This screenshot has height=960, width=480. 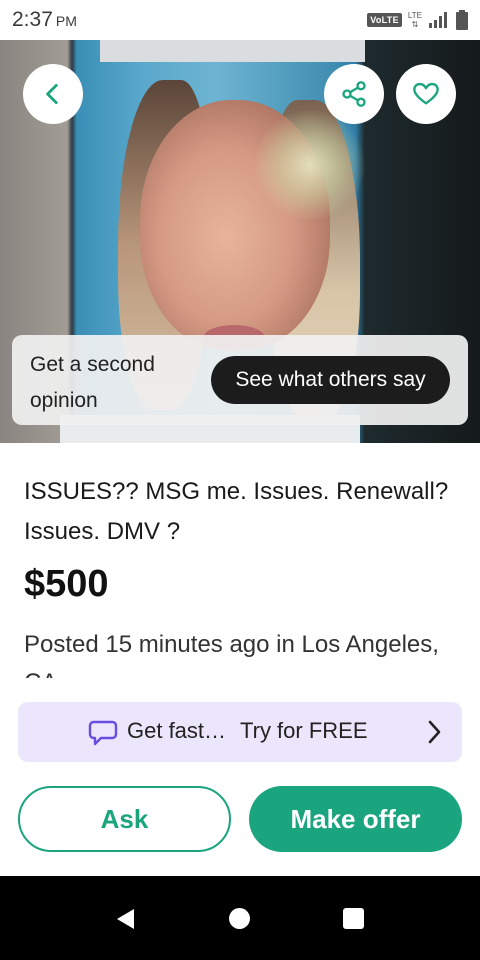 I want to click on favorite-button, so click(x=426, y=94).